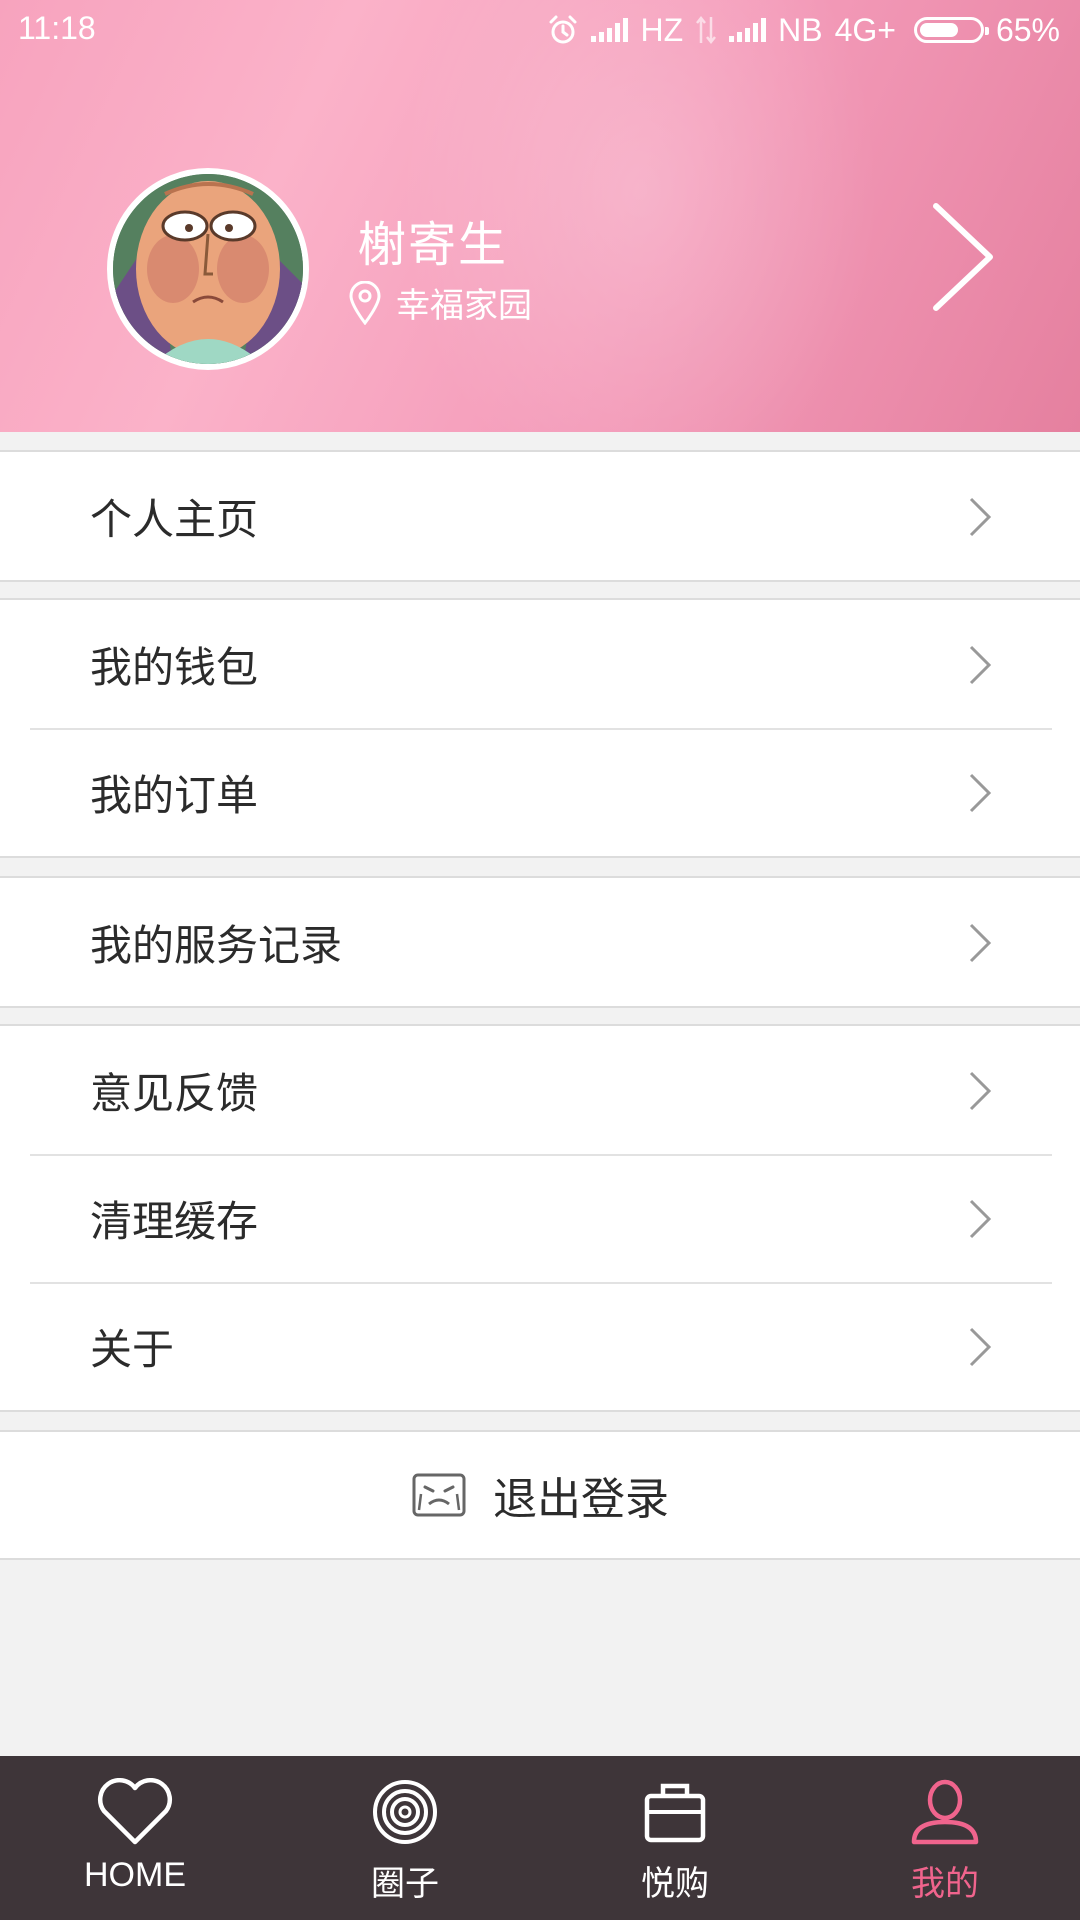 This screenshot has height=1920, width=1080. I want to click on bottom-tab-bar: HOME 圈子 悦购 我的, so click(540, 1838).